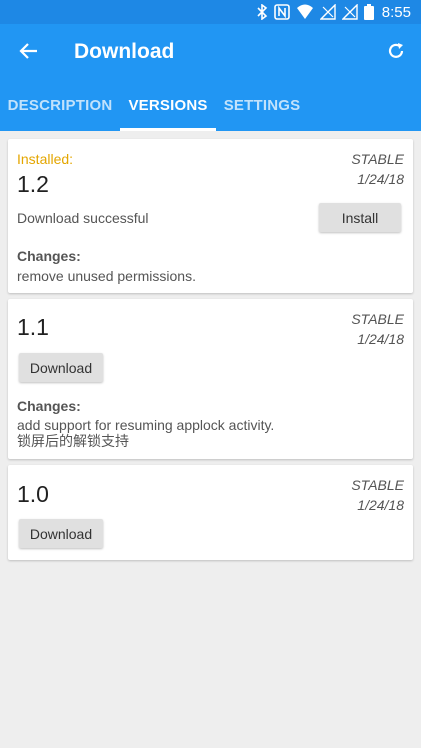 The image size is (421, 748). What do you see at coordinates (210, 12) in the screenshot?
I see `status-bar: 8:55` at bounding box center [210, 12].